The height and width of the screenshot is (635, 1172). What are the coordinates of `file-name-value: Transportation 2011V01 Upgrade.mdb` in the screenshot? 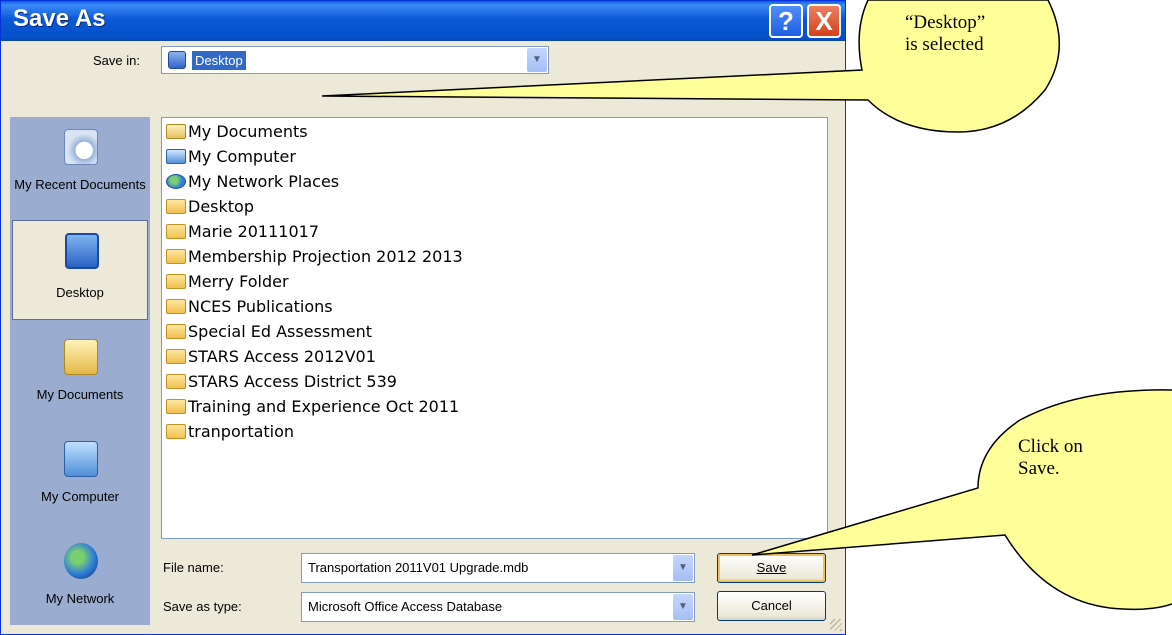 It's located at (418, 567).